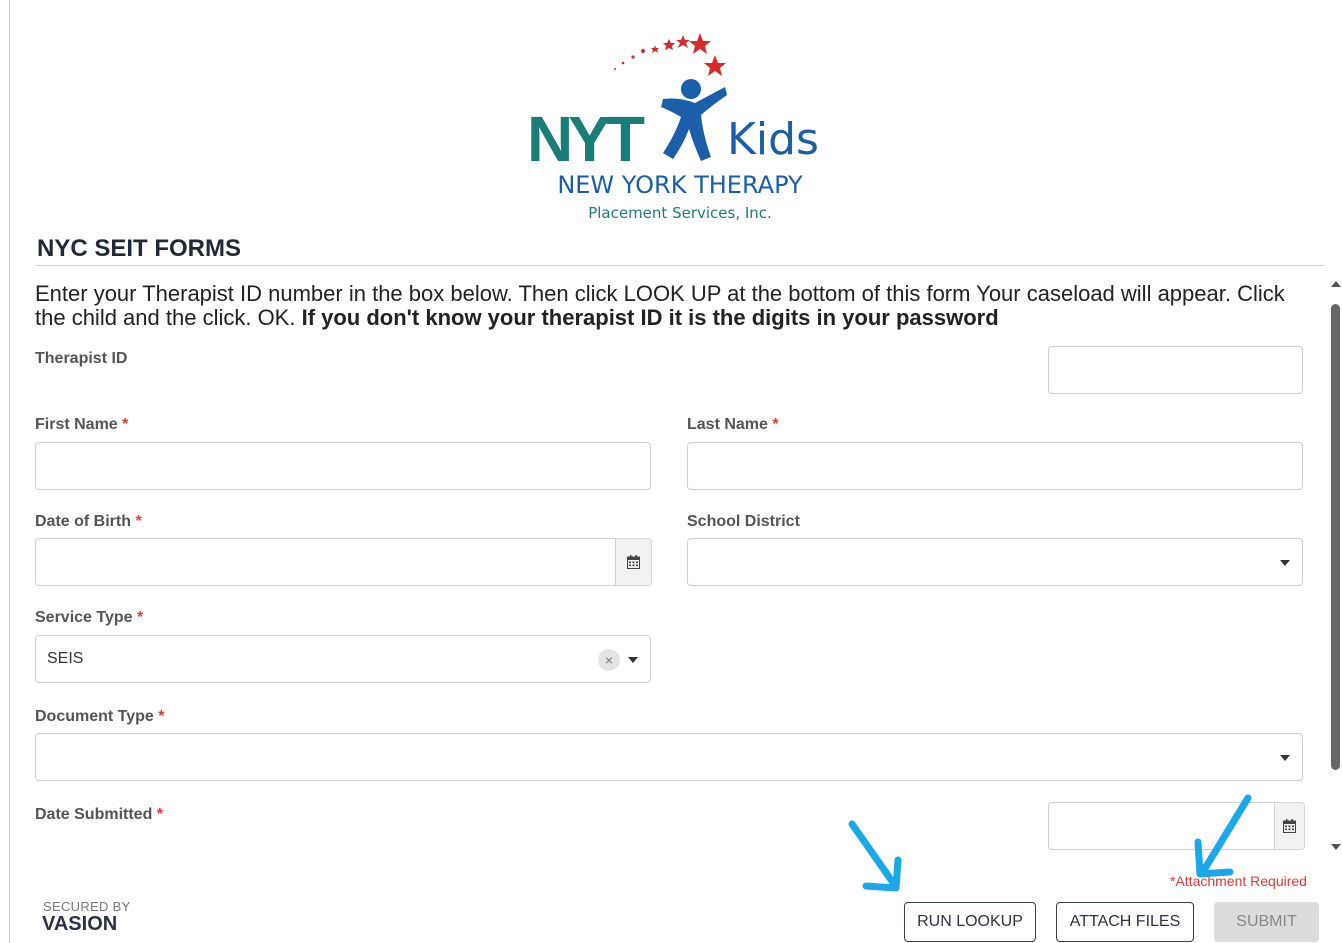 This screenshot has height=943, width=1342. I want to click on clear-icon: ×, so click(609, 660).